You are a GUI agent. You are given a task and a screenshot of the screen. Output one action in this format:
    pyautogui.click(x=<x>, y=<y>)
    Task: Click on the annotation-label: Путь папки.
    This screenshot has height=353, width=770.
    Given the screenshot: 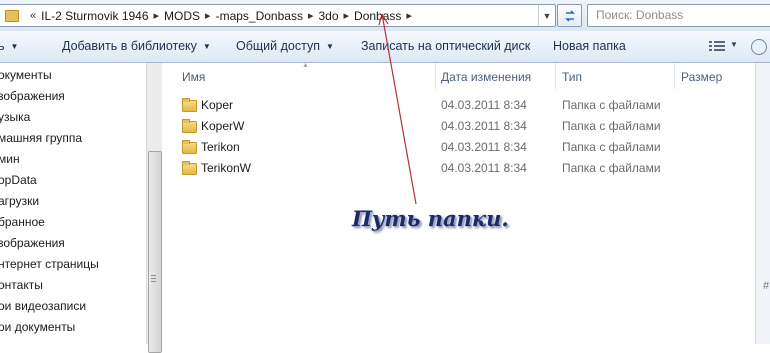 What is the action you would take?
    pyautogui.click(x=430, y=218)
    